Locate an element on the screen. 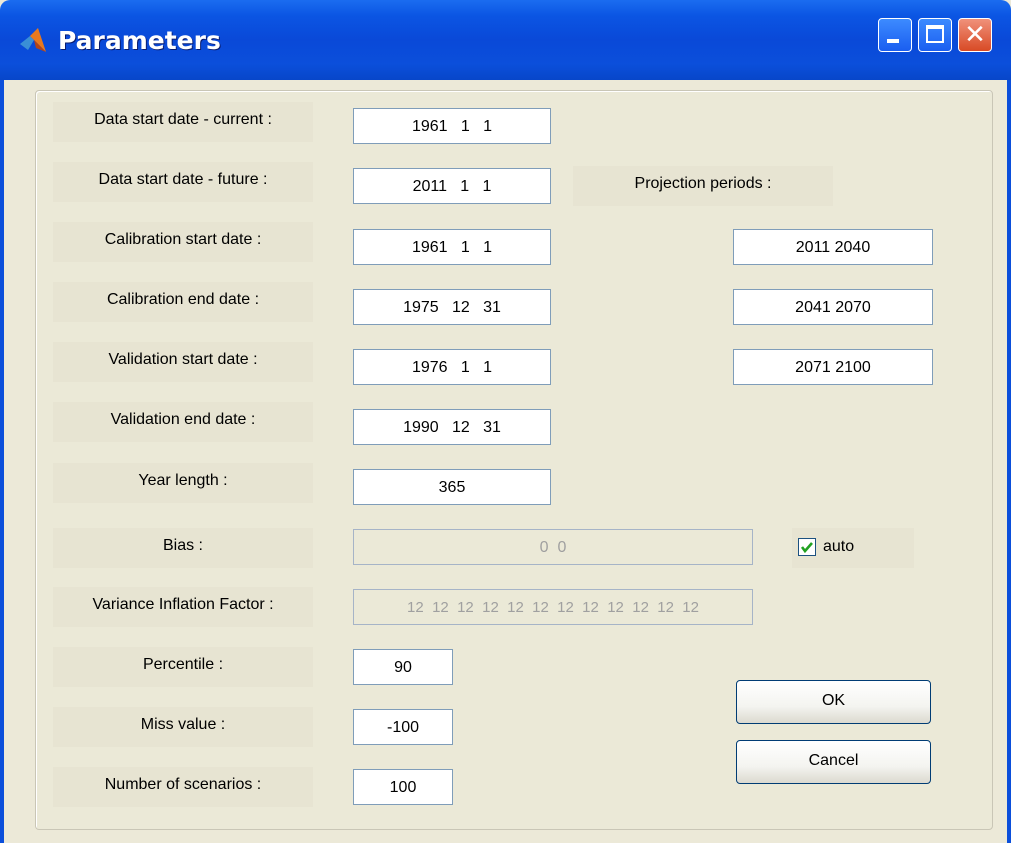  label-variance-inflation-factor: Variance Inflation Factor : is located at coordinates (183, 607).